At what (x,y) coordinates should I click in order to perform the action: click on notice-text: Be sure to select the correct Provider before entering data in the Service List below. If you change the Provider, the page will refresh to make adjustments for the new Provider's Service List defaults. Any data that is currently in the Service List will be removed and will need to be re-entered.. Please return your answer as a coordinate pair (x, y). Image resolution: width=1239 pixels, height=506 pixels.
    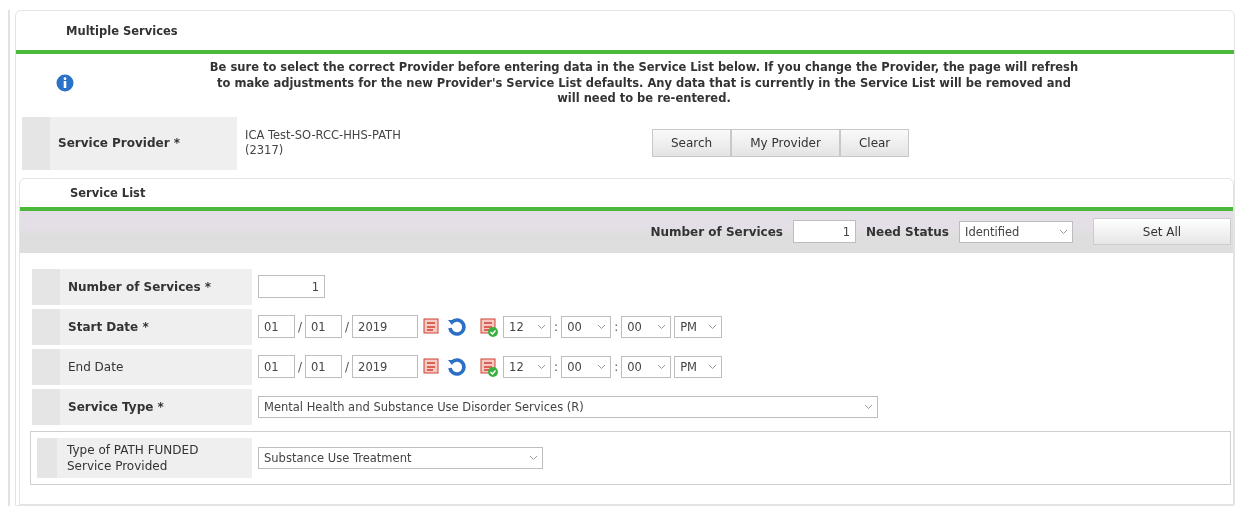
    Looking at the image, I should click on (644, 83).